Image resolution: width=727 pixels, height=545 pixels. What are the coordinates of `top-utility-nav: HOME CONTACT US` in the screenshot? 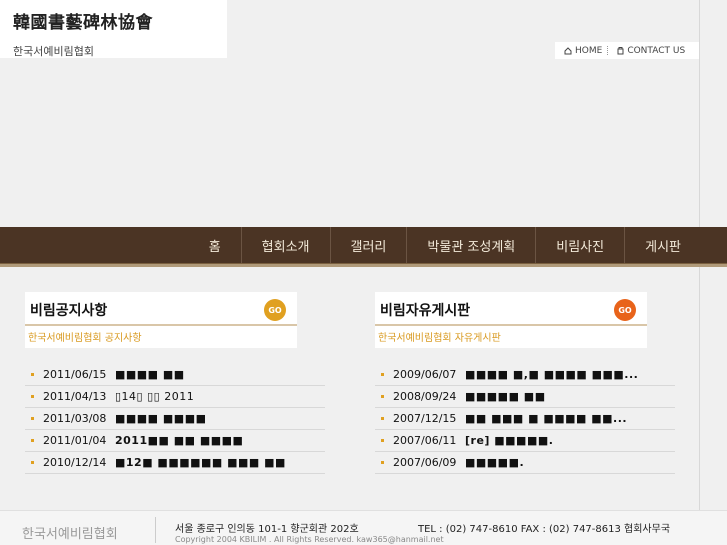 It's located at (627, 50).